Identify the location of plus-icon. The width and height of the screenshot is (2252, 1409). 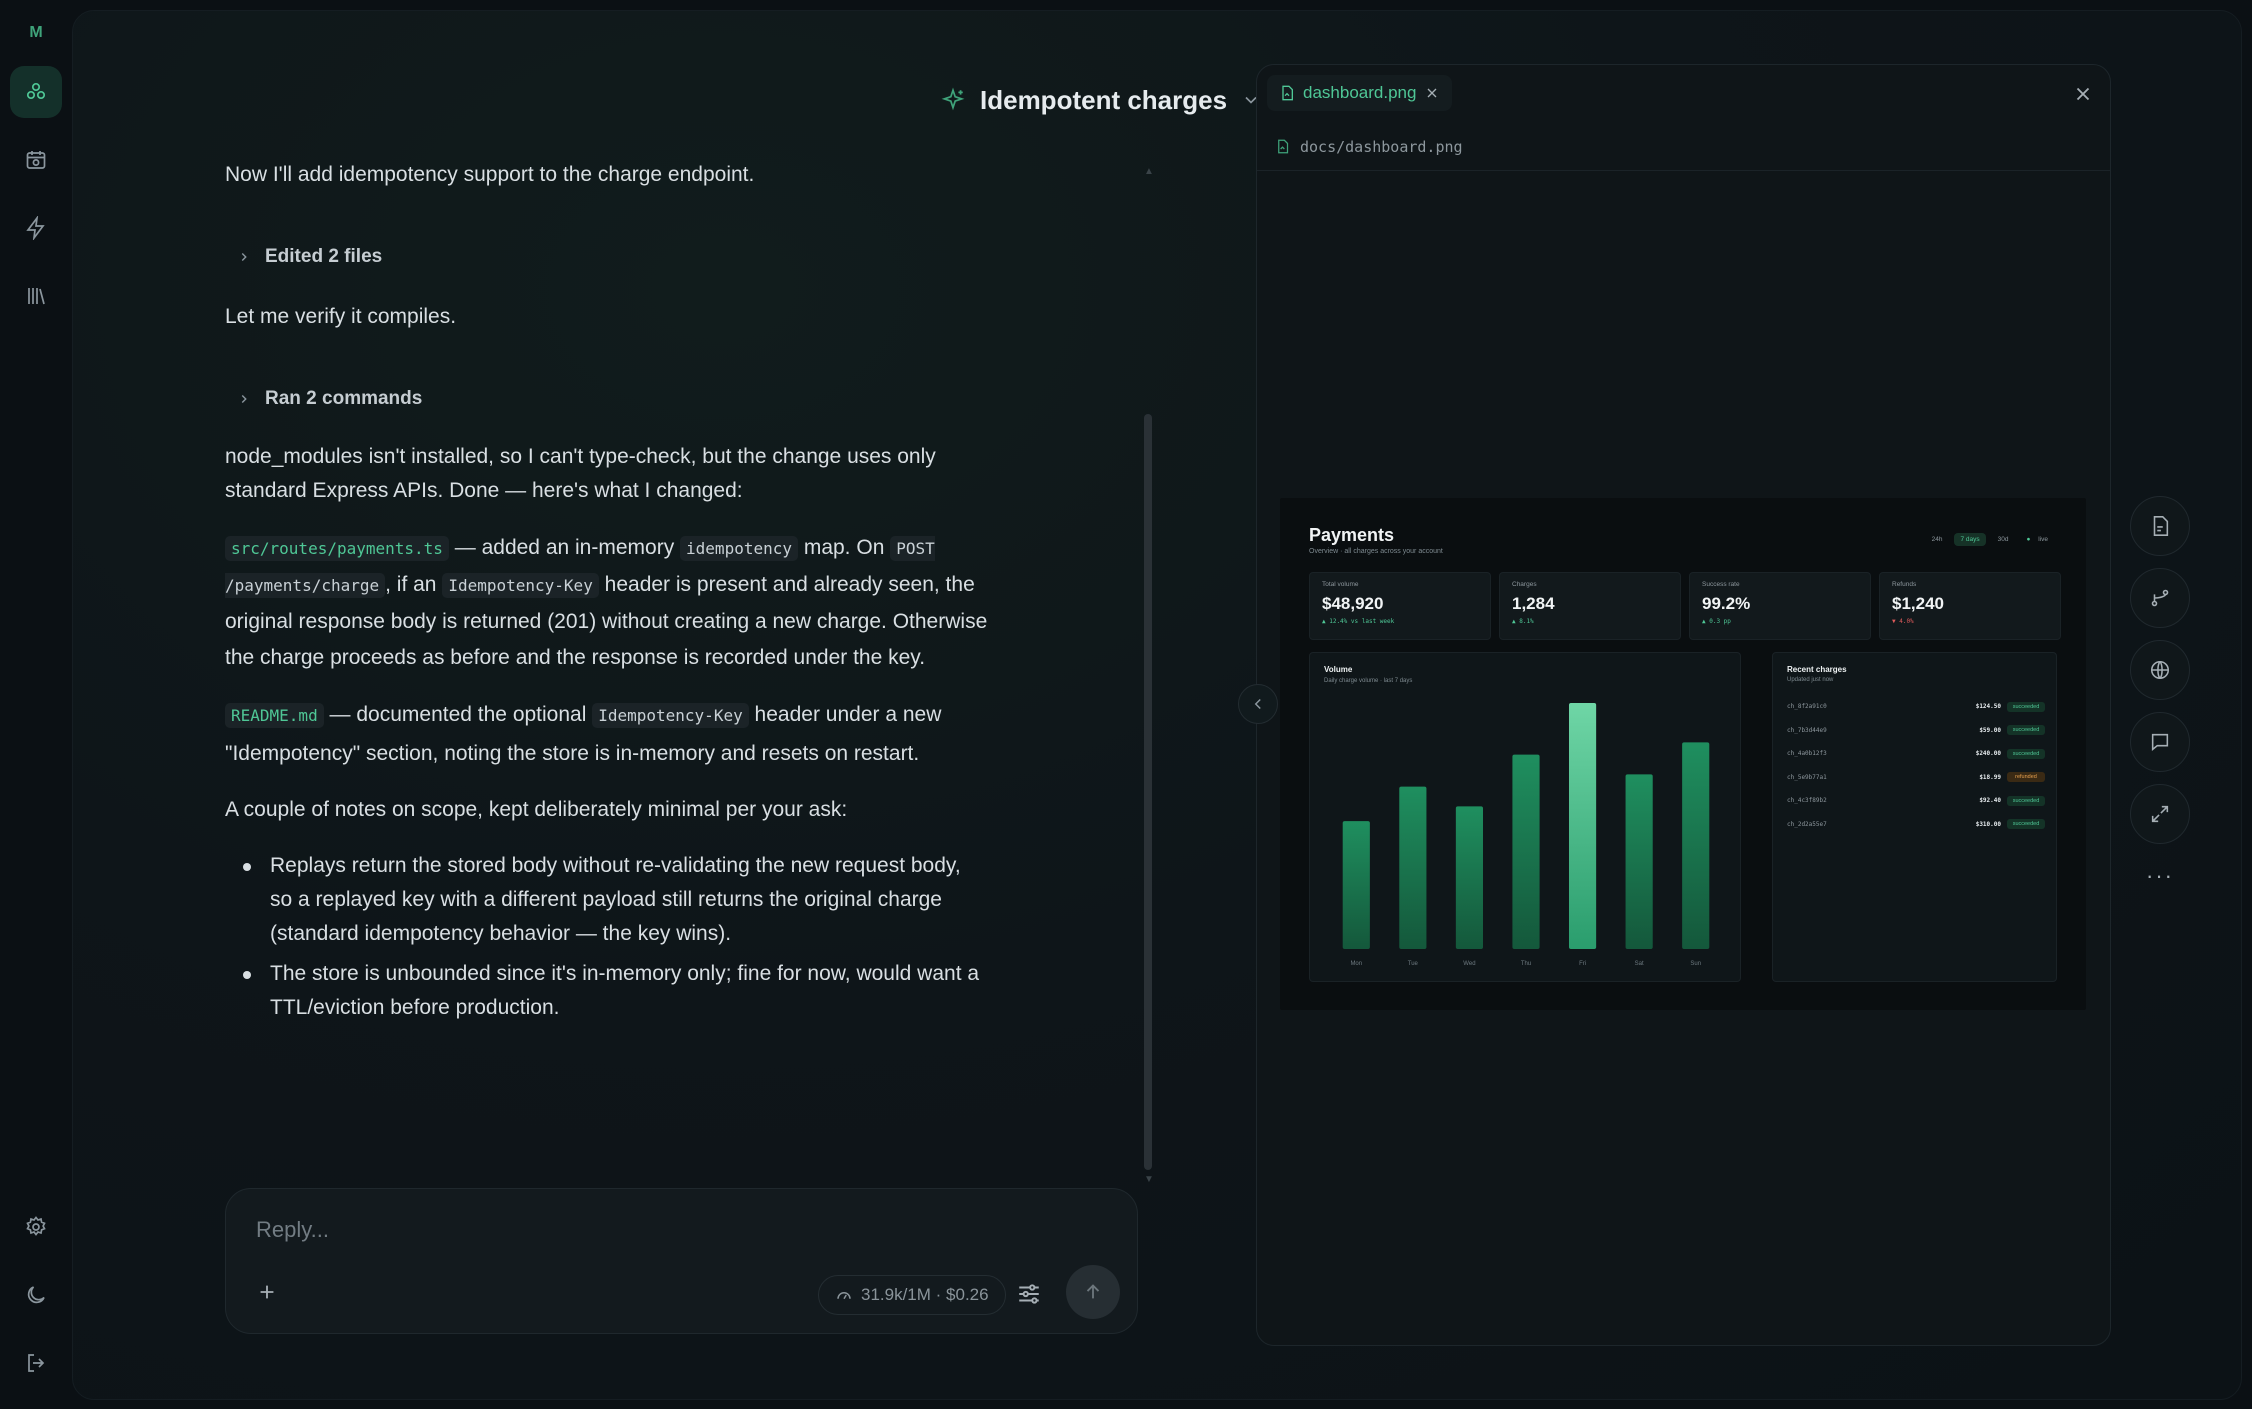
(267, 1292).